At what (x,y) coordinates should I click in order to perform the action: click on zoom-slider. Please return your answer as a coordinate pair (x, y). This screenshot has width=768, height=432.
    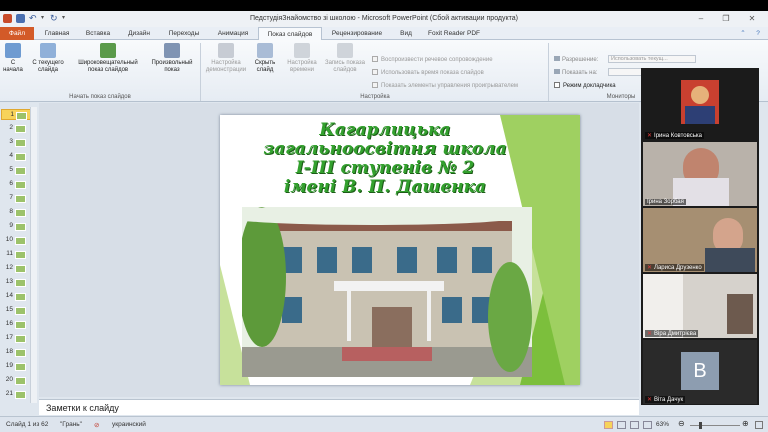
    Looking at the image, I should click on (715, 425).